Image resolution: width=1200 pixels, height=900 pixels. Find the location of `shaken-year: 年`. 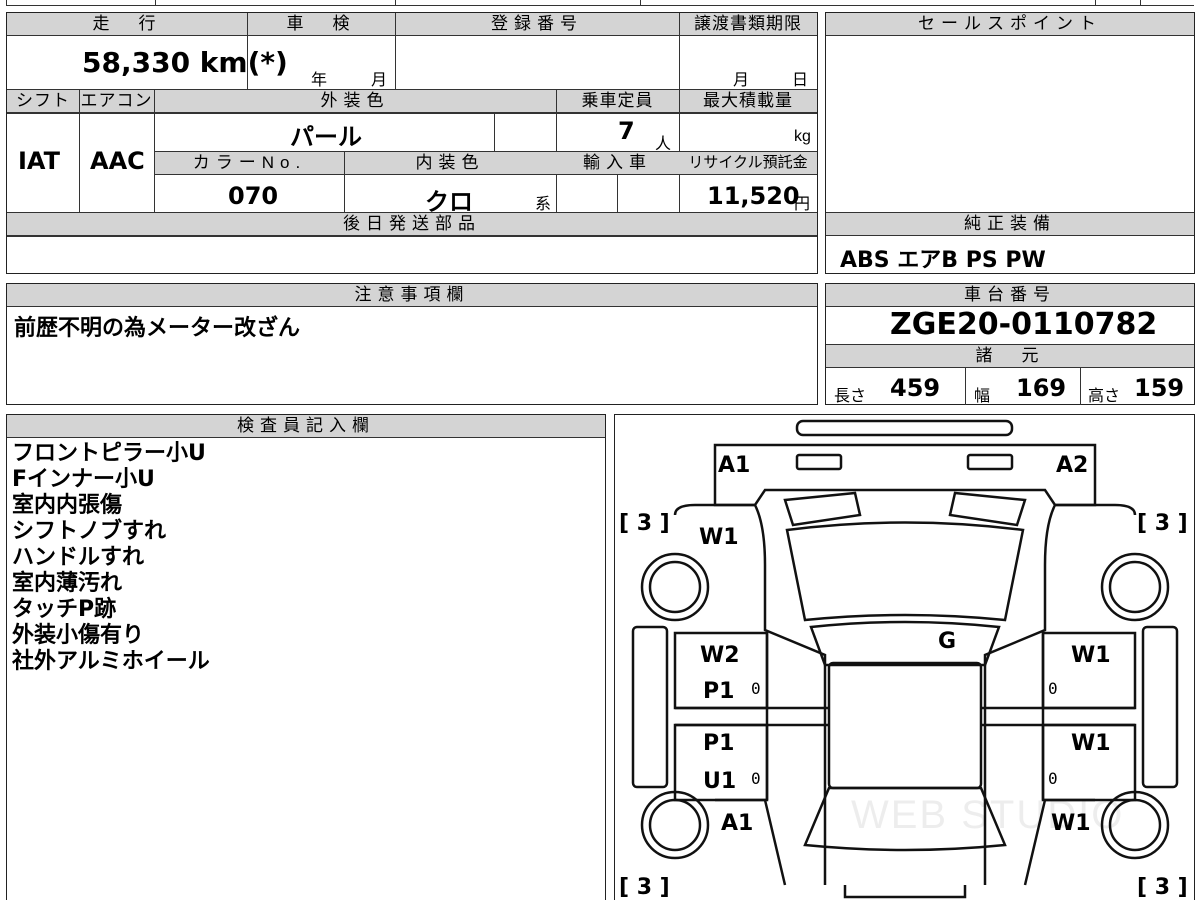

shaken-year: 年 is located at coordinates (319, 80).